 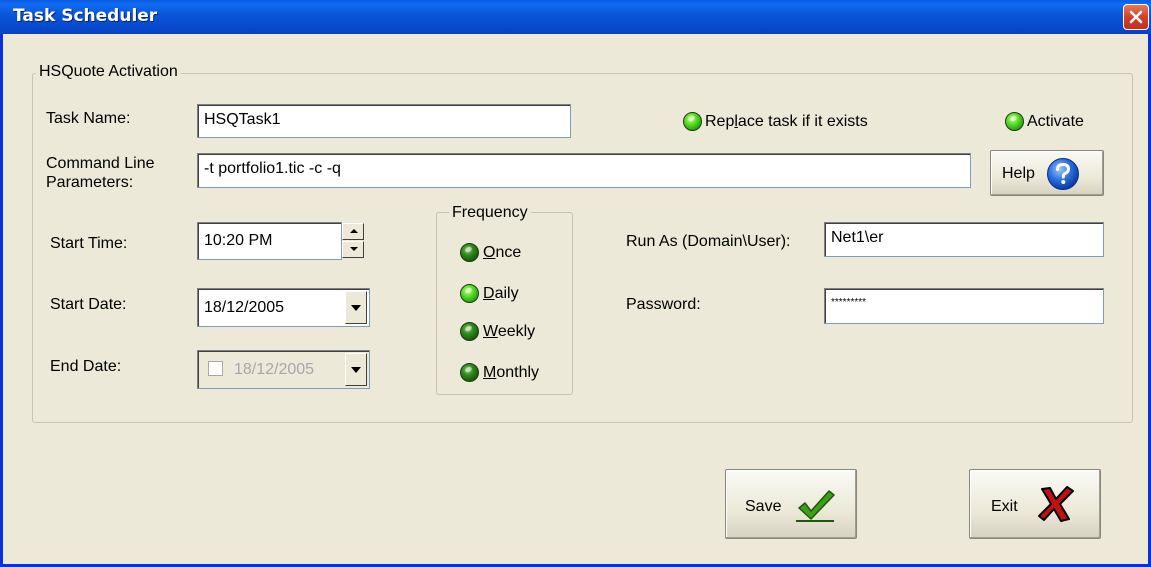 I want to click on task-name-input: HSQTask1, so click(x=384, y=121).